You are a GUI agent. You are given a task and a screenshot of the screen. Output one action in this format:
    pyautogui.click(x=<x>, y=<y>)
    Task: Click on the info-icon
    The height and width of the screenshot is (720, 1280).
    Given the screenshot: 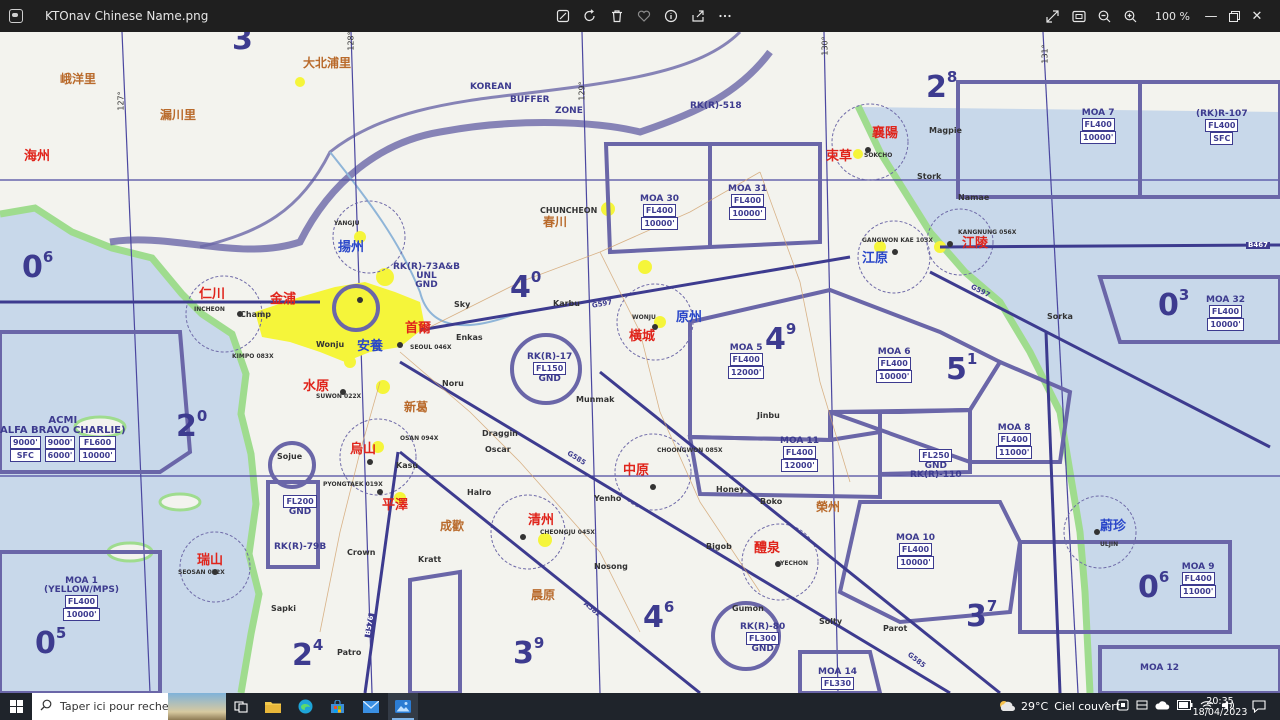 What is the action you would take?
    pyautogui.click(x=670, y=16)
    